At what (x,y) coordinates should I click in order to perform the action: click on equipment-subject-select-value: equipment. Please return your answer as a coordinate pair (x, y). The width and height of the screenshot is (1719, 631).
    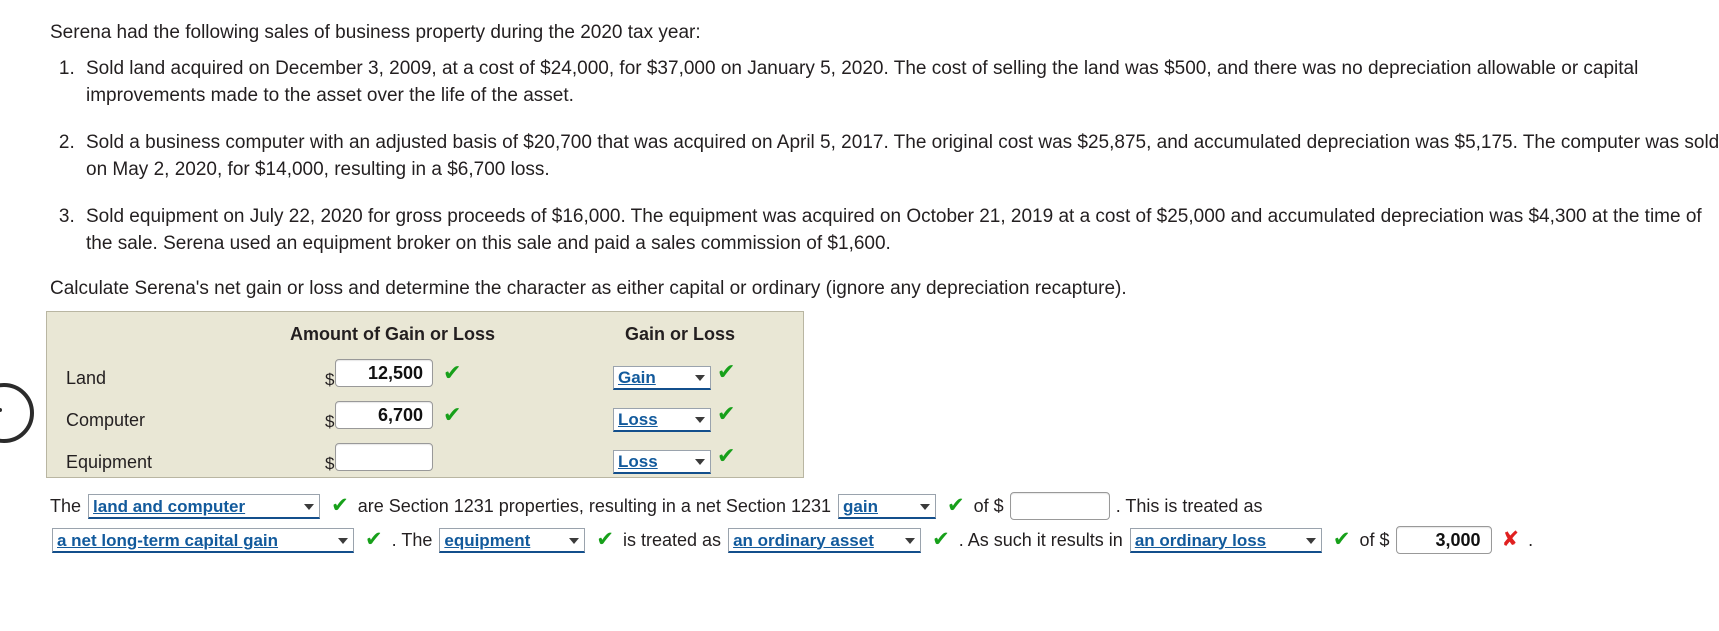
    Looking at the image, I should click on (487, 540).